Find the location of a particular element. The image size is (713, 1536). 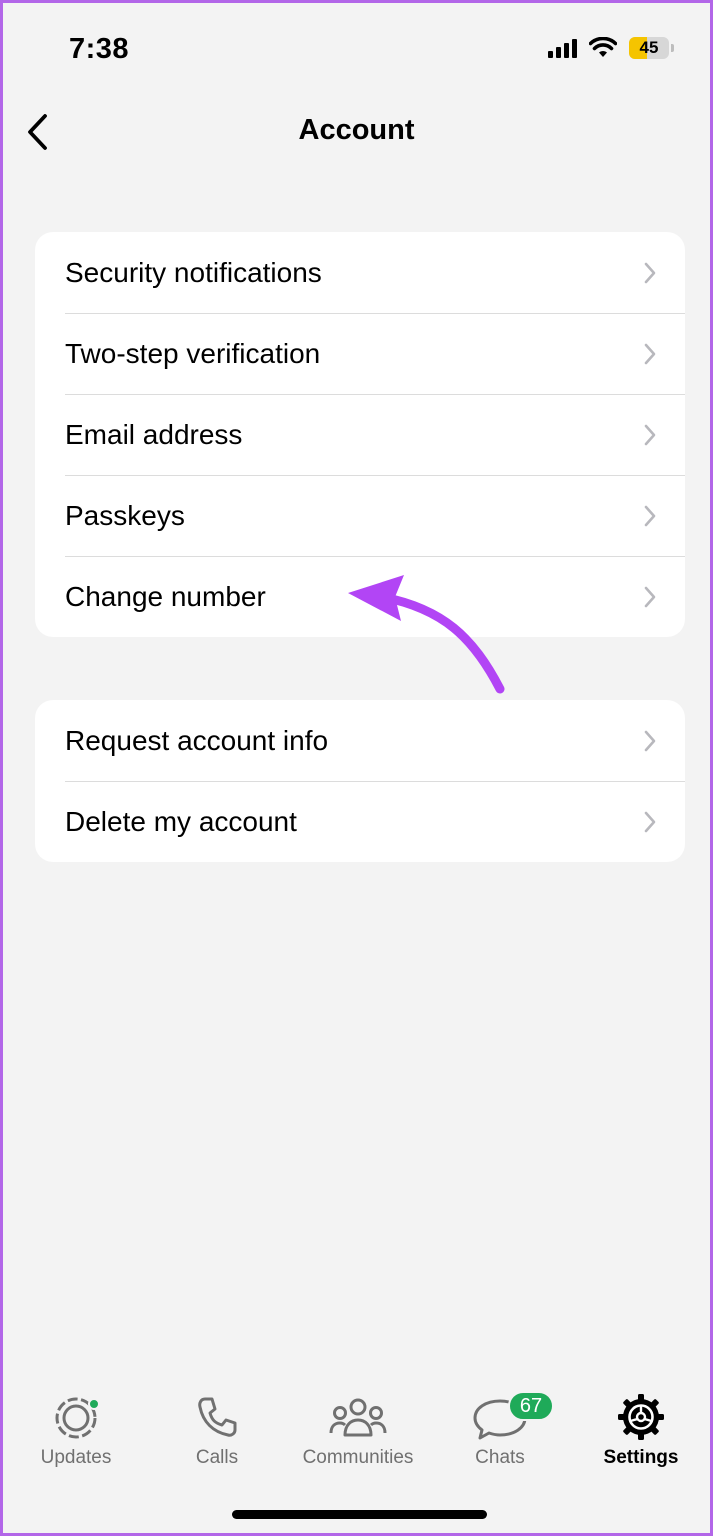

chats-unread-badge: 67 is located at coordinates (531, 1406).